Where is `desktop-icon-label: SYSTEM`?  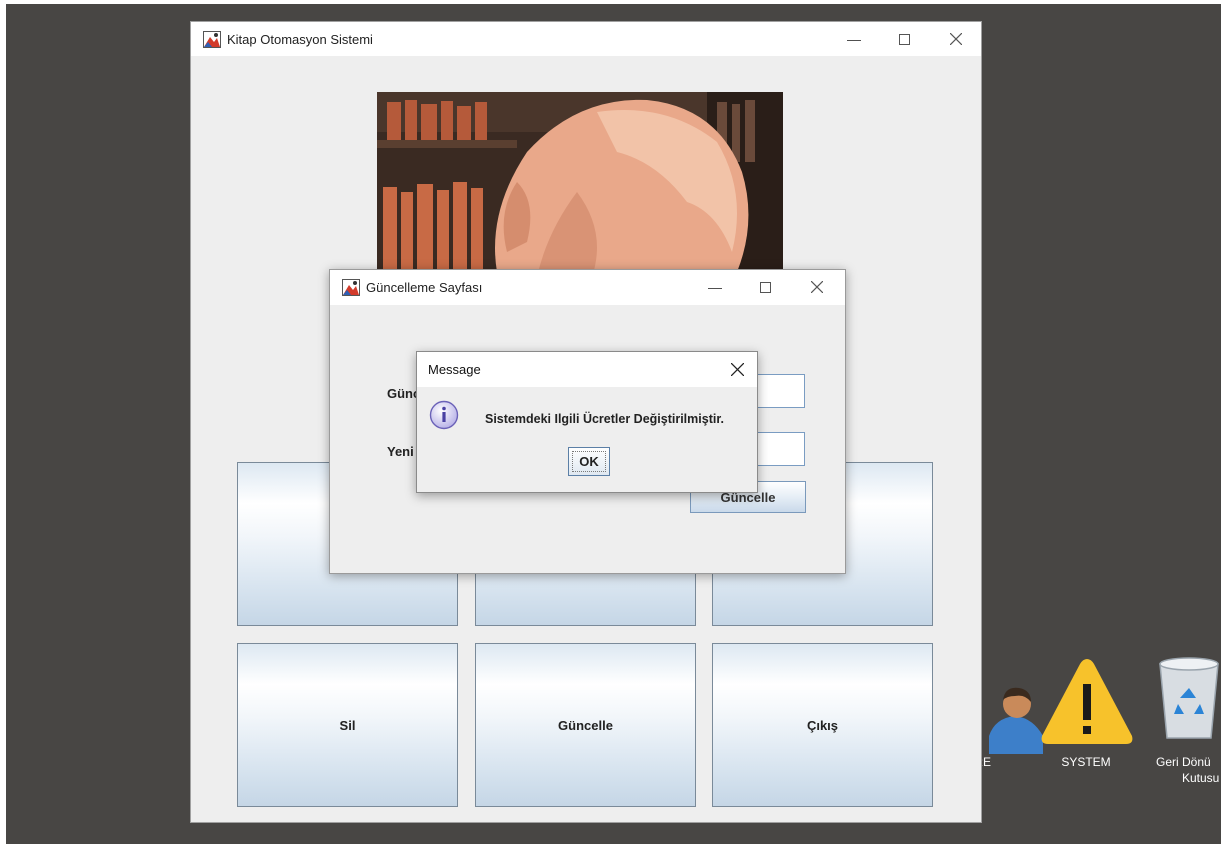
desktop-icon-label: SYSTEM is located at coordinates (1086, 762).